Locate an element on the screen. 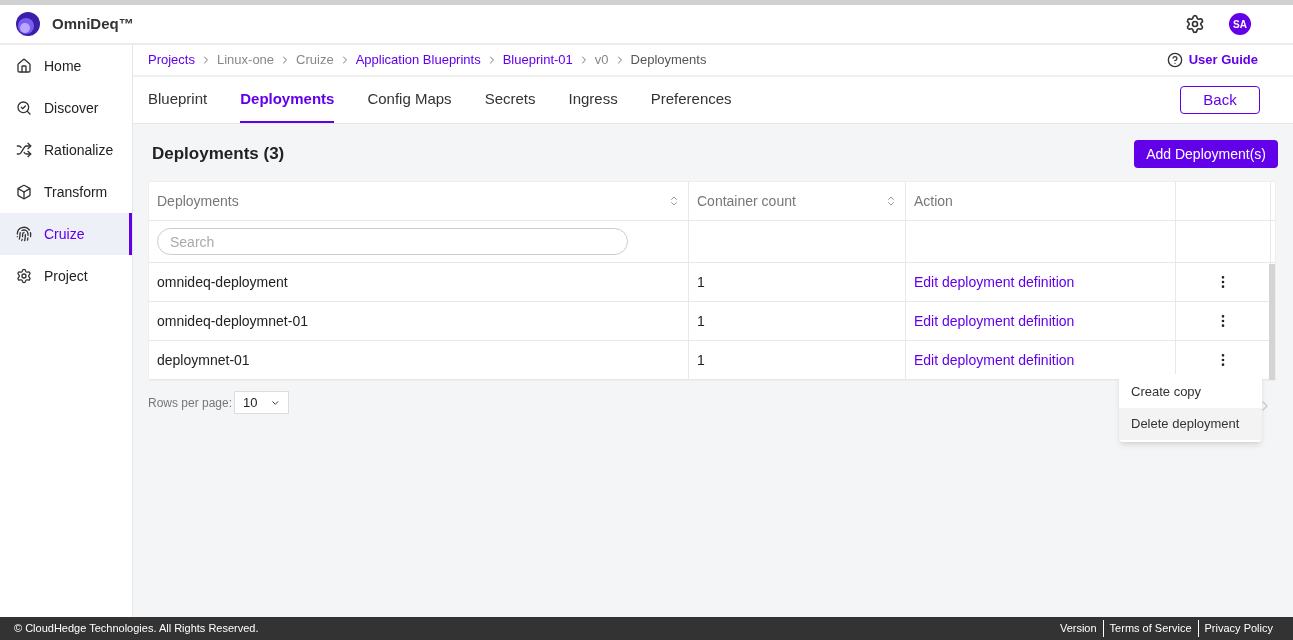 The width and height of the screenshot is (1293, 640). sidebar-item: Rationalize is located at coordinates (66, 150).